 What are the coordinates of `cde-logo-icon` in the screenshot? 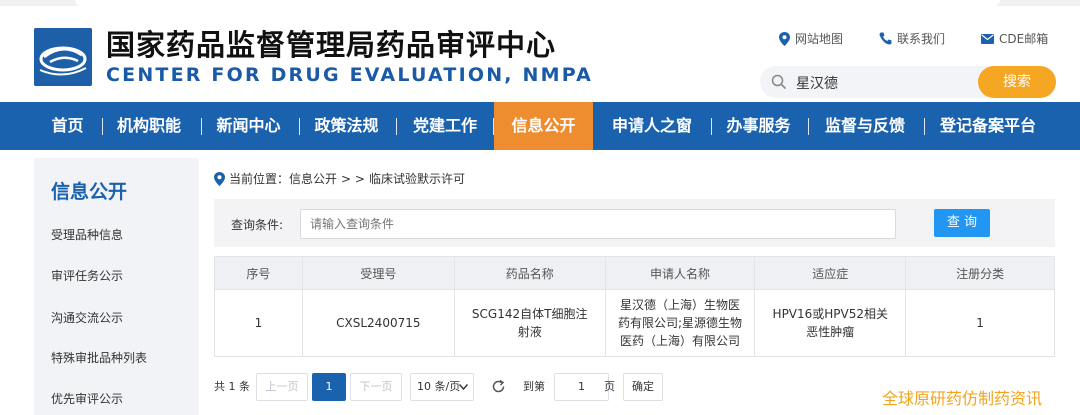 It's located at (63, 57).